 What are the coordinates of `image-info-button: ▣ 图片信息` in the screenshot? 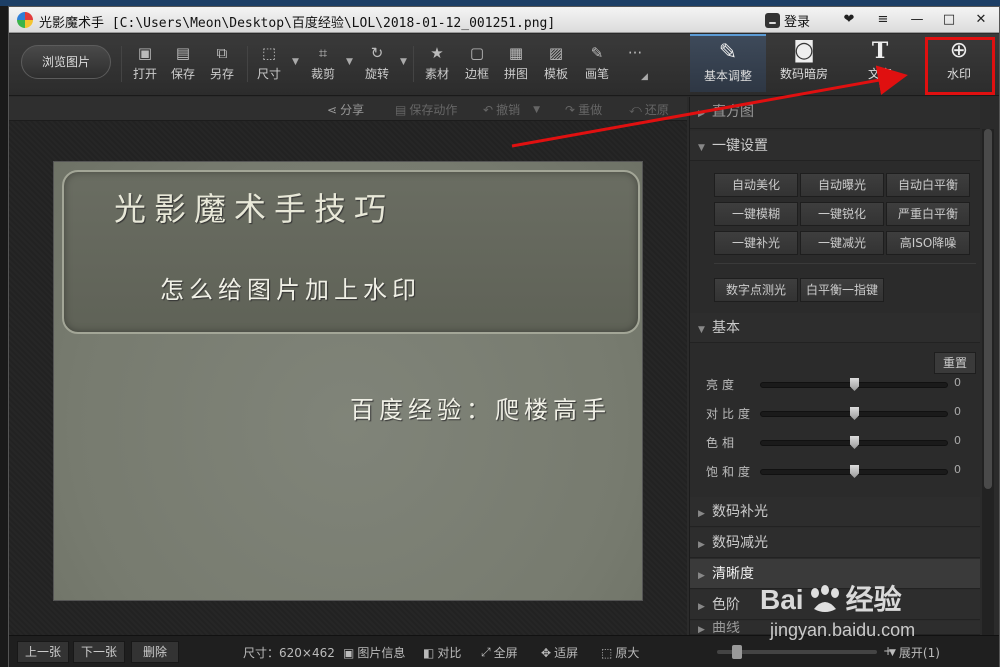 It's located at (374, 652).